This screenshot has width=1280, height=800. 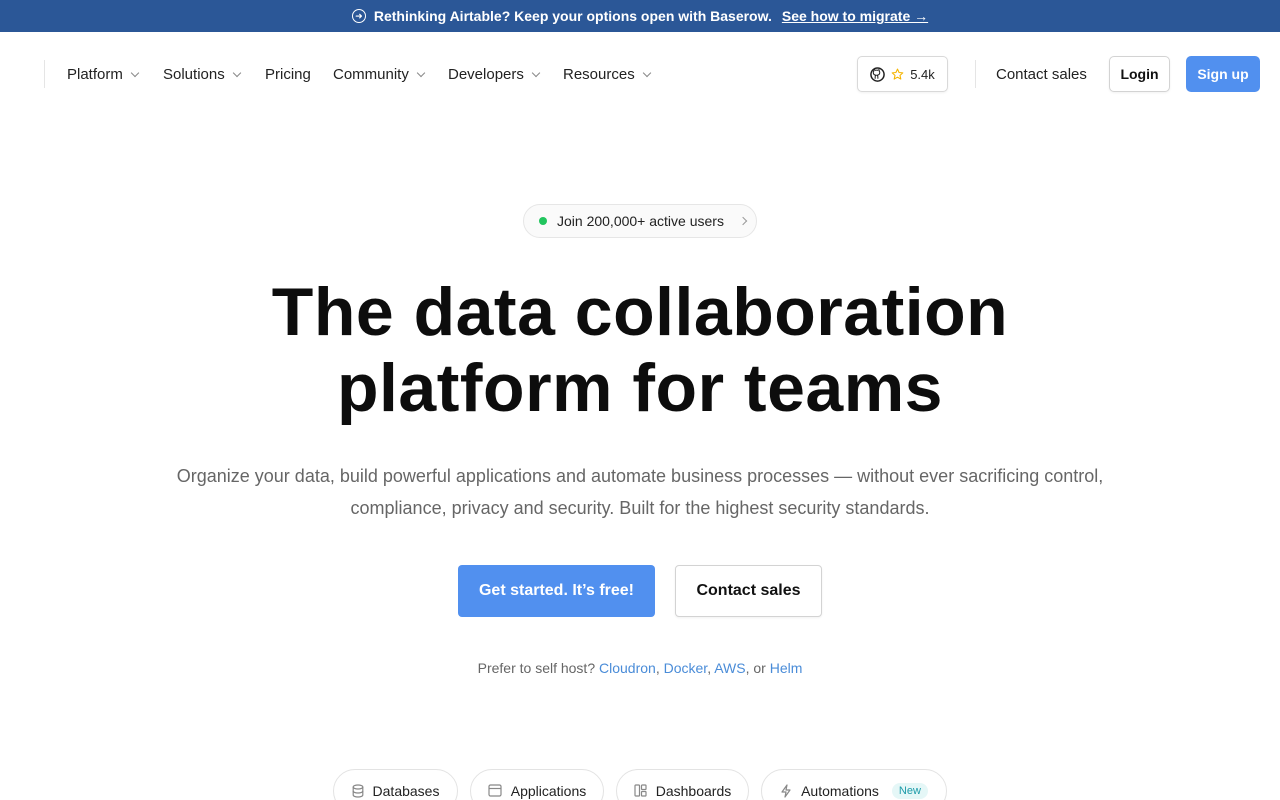 I want to click on tab-applications: Applications, so click(x=537, y=784).